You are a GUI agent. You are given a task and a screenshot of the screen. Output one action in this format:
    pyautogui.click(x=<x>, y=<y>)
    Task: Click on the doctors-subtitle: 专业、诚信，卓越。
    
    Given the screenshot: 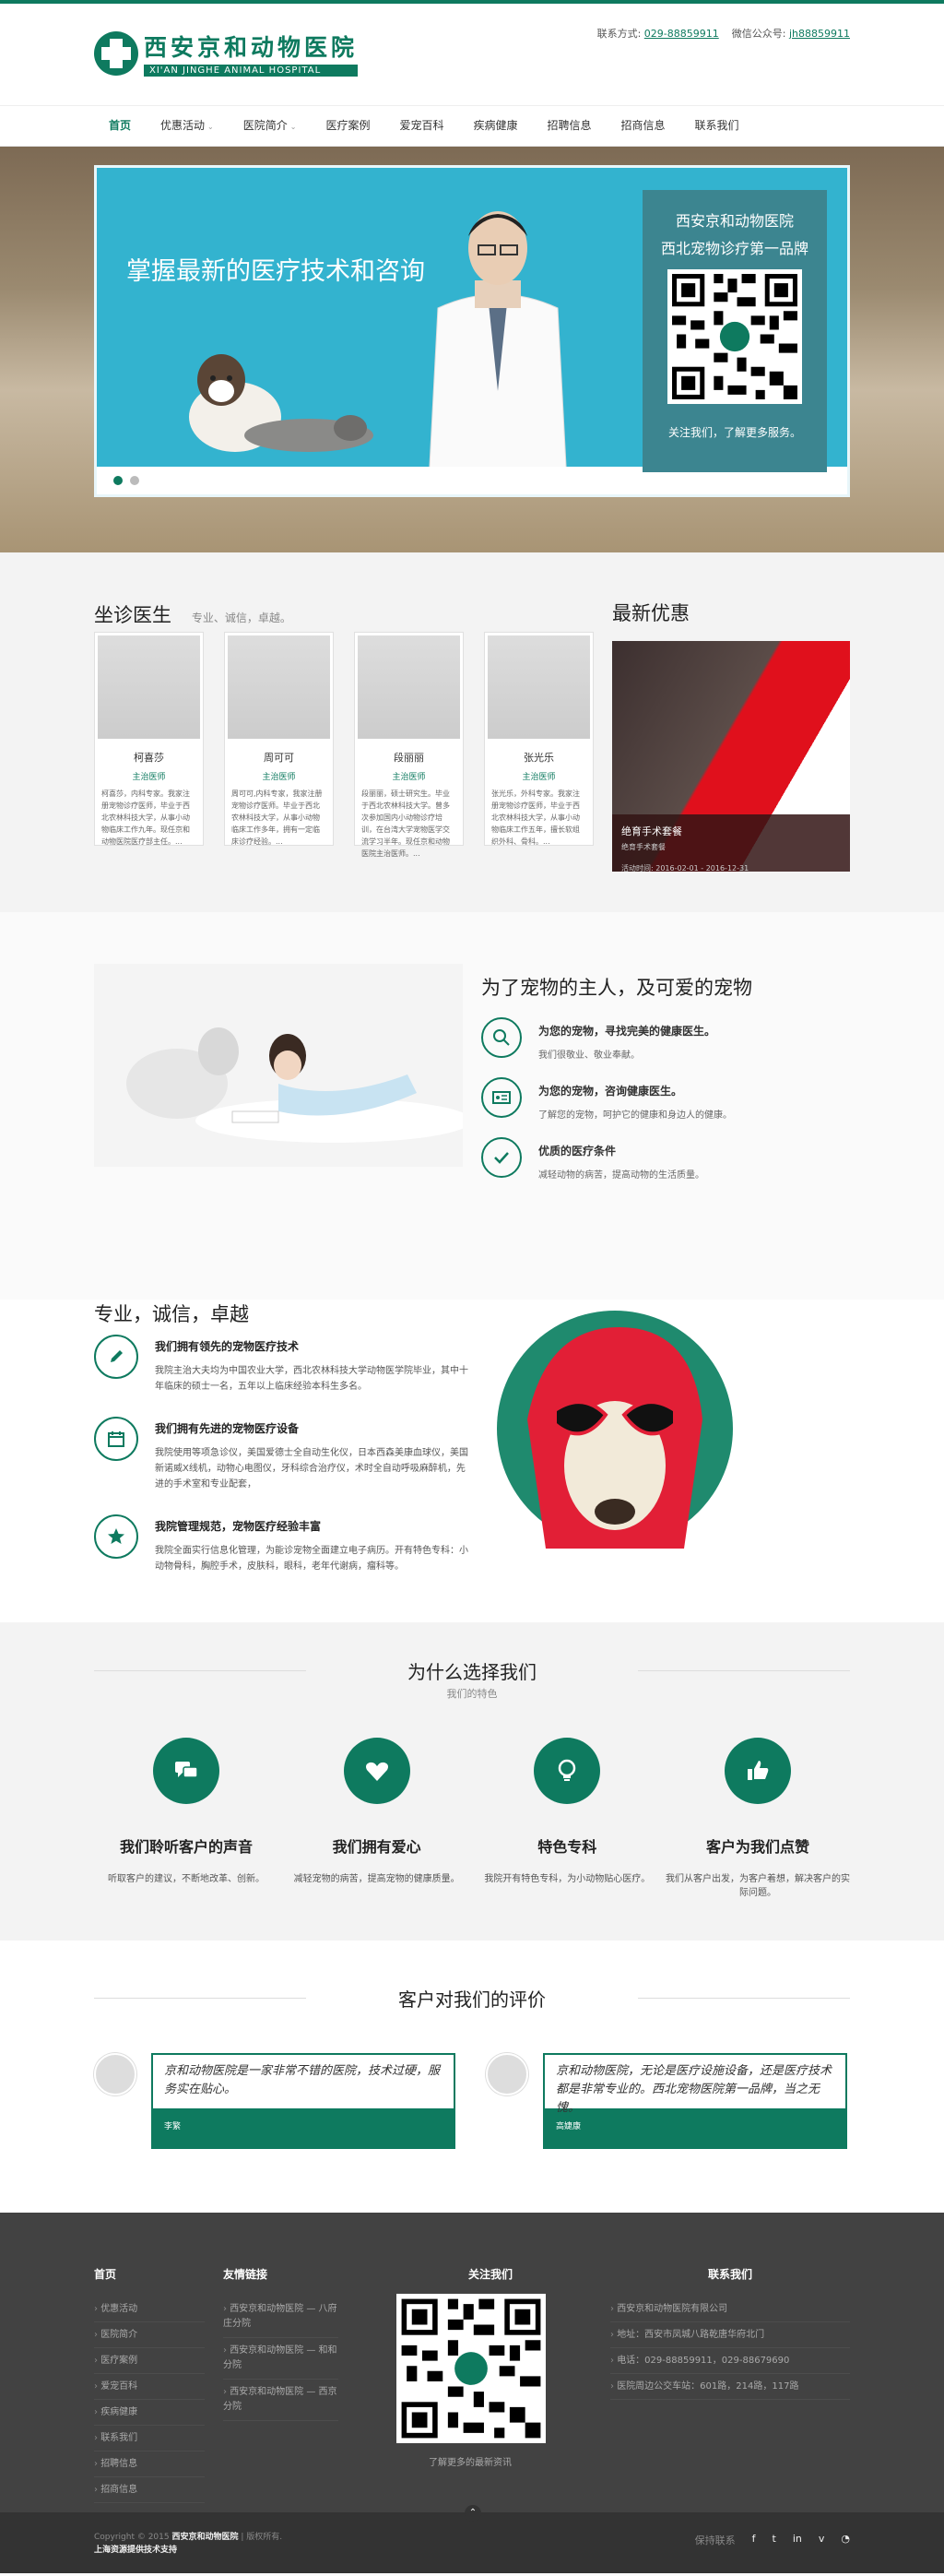 What is the action you would take?
    pyautogui.click(x=241, y=618)
    